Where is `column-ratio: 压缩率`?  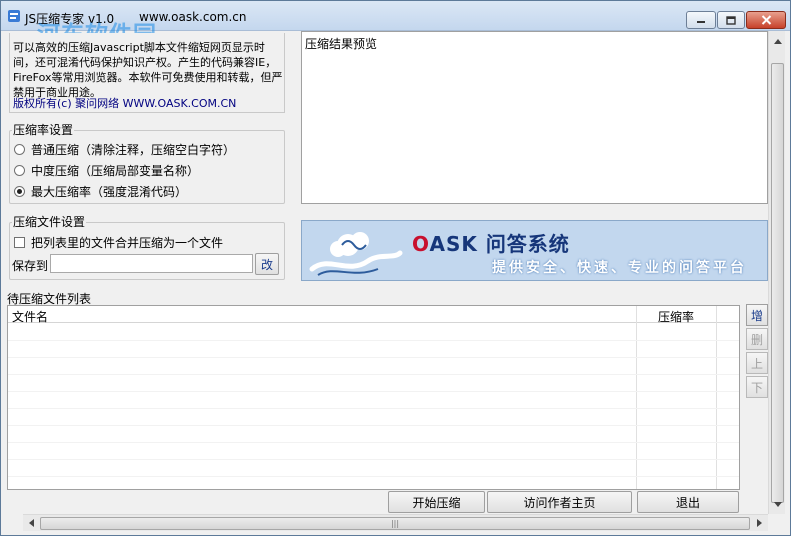
column-ratio: 压缩率 is located at coordinates (676, 316).